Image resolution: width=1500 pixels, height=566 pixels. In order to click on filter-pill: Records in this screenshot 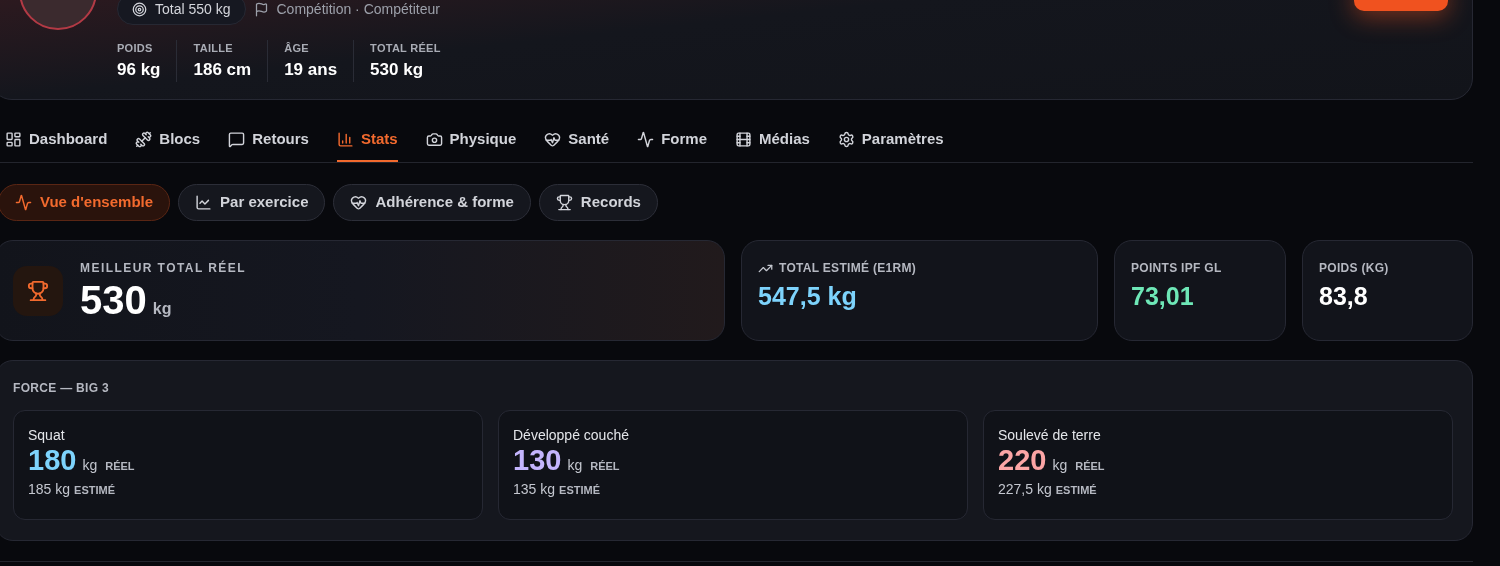, I will do `click(598, 202)`.